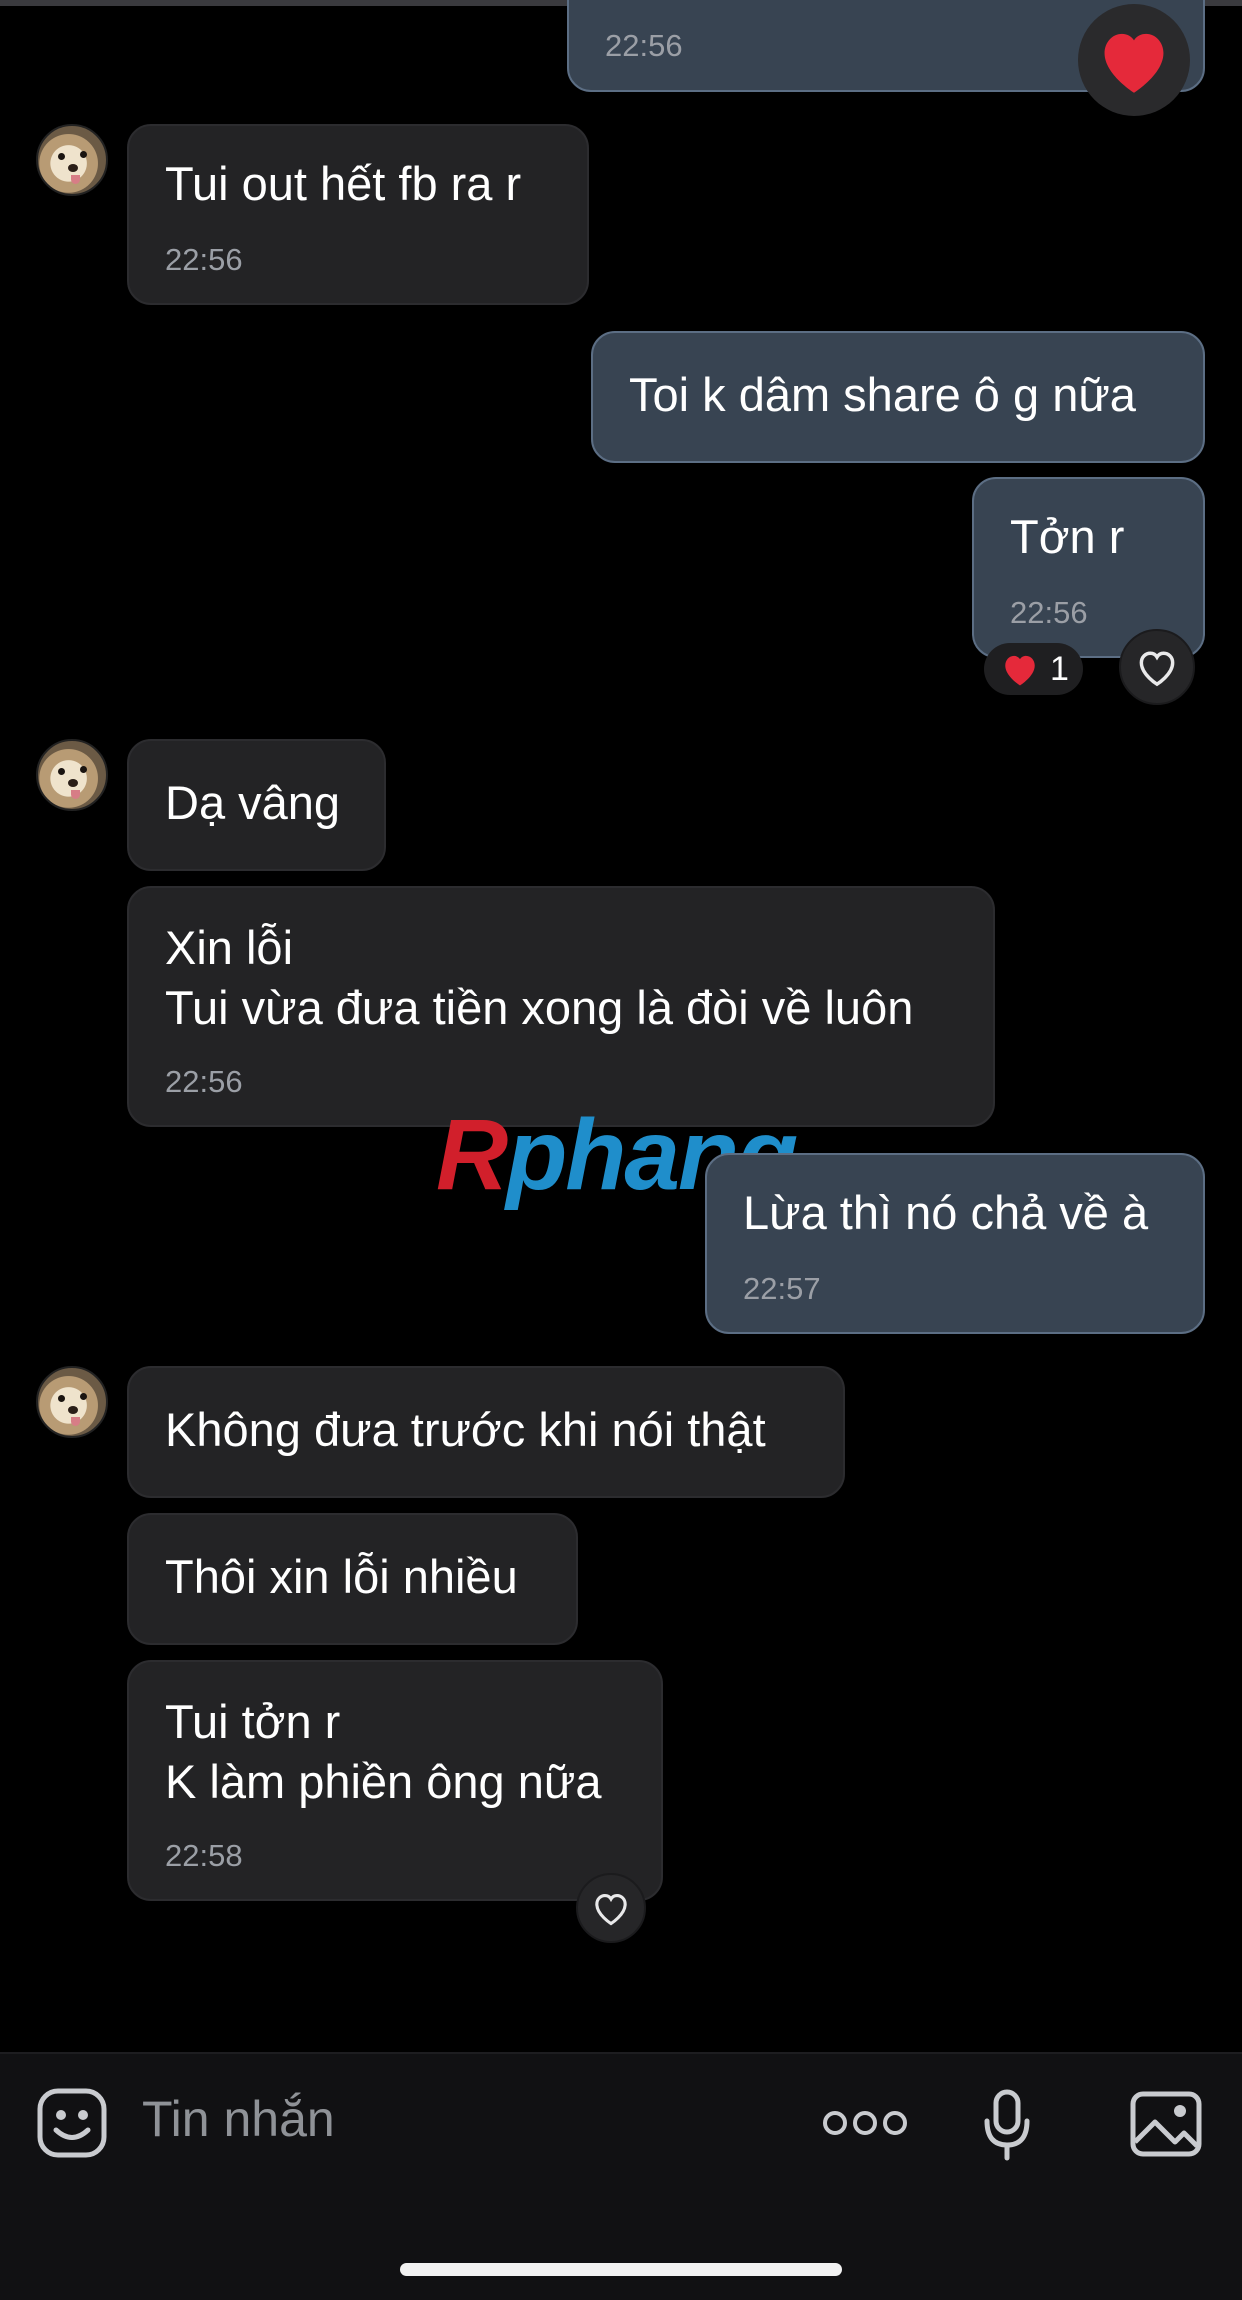  I want to click on image-button, so click(1166, 2124).